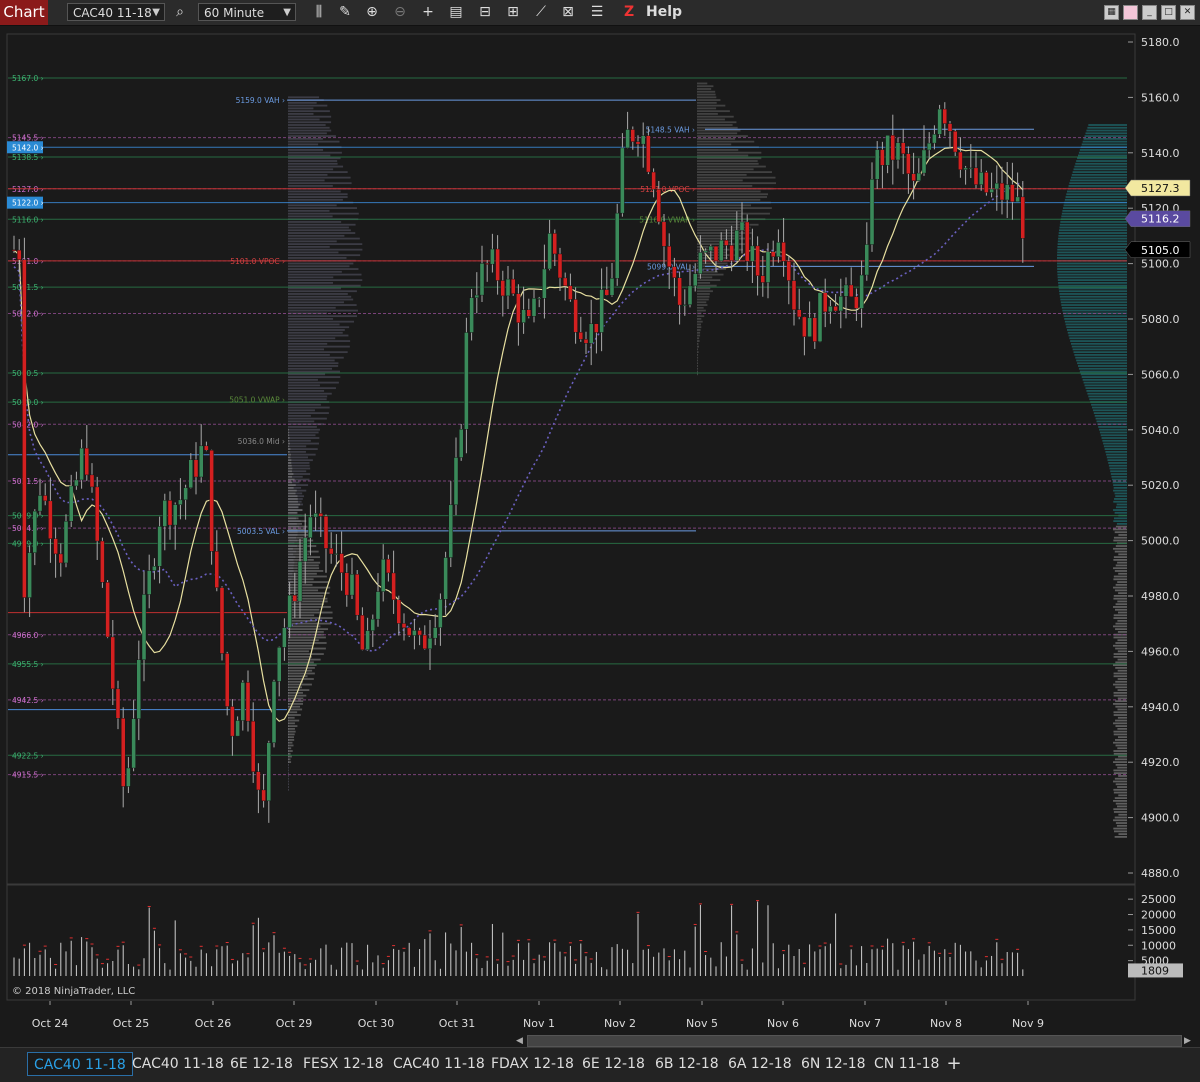 The width and height of the screenshot is (1200, 1082). What do you see at coordinates (439, 1064) in the screenshot?
I see `tab-cac40-3: CAC40 11-18` at bounding box center [439, 1064].